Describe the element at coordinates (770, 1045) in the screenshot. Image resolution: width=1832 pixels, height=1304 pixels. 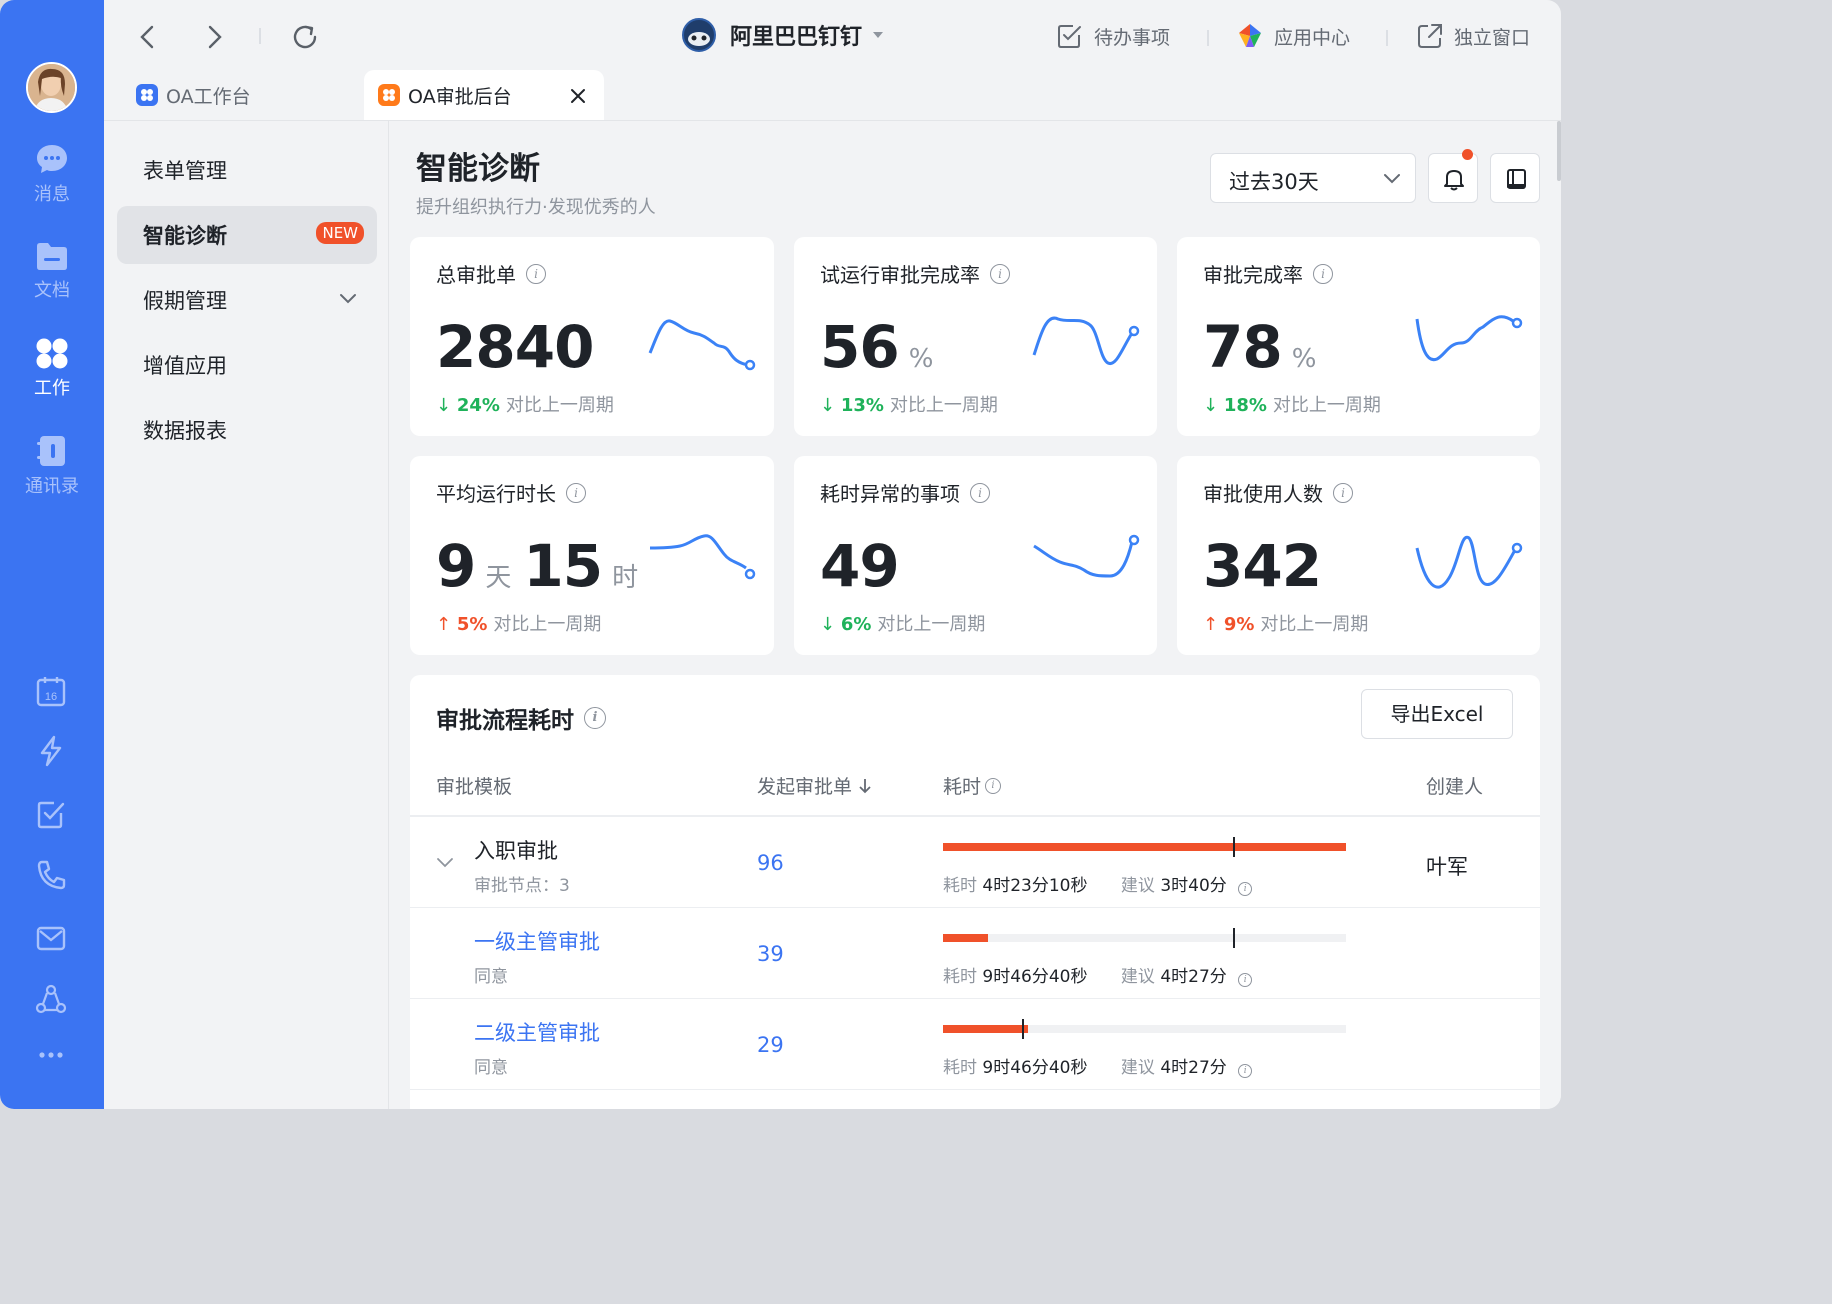
I see `request-count: 29` at that location.